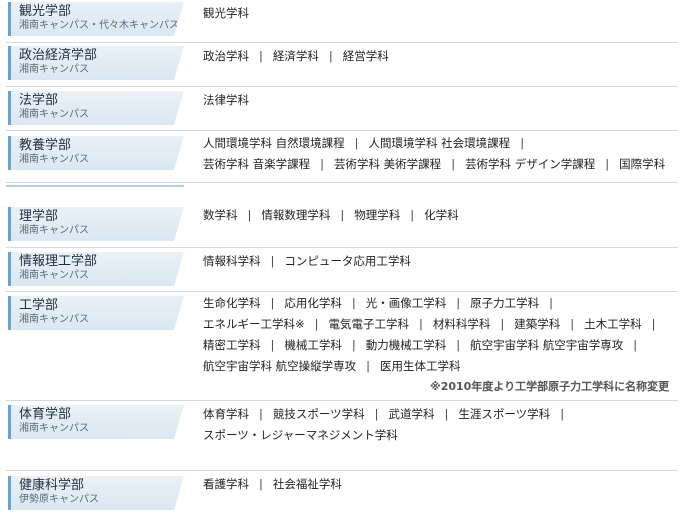 This screenshot has width=688, height=514. What do you see at coordinates (295, 215) in the screenshot?
I see `department-link: 情報数理学科` at bounding box center [295, 215].